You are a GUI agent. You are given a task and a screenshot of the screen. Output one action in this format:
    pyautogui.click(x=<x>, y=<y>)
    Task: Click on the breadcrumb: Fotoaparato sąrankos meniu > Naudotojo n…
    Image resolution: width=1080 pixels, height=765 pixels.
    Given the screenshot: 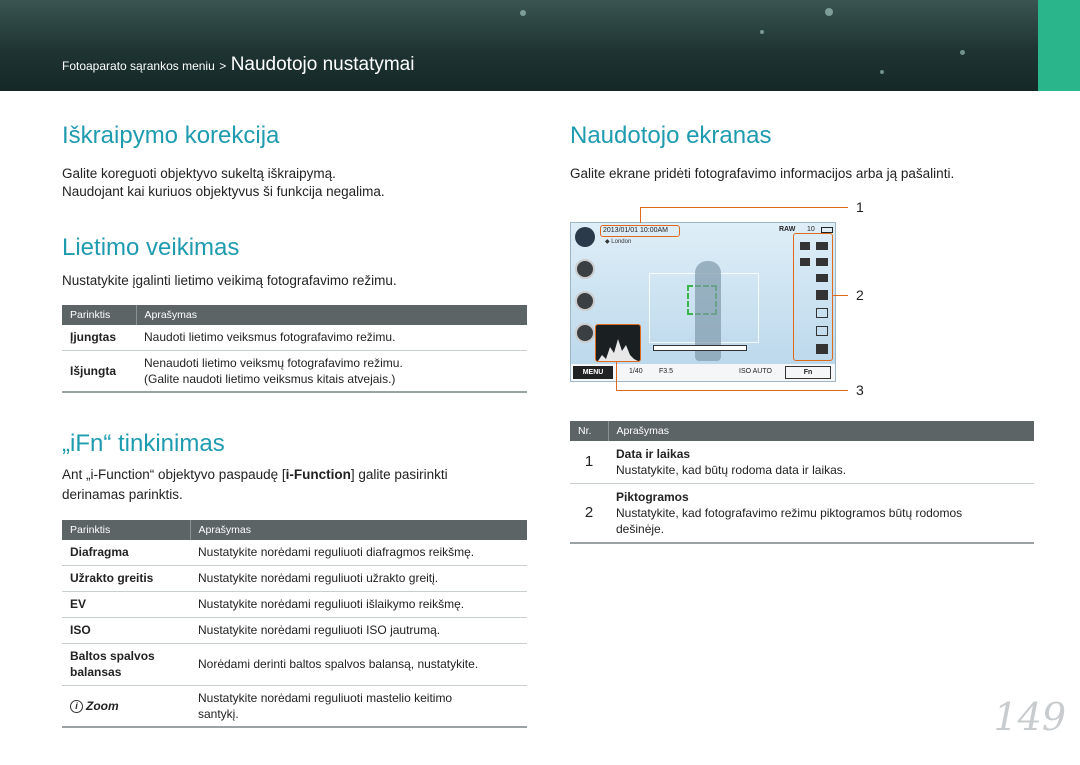 What is the action you would take?
    pyautogui.click(x=238, y=65)
    